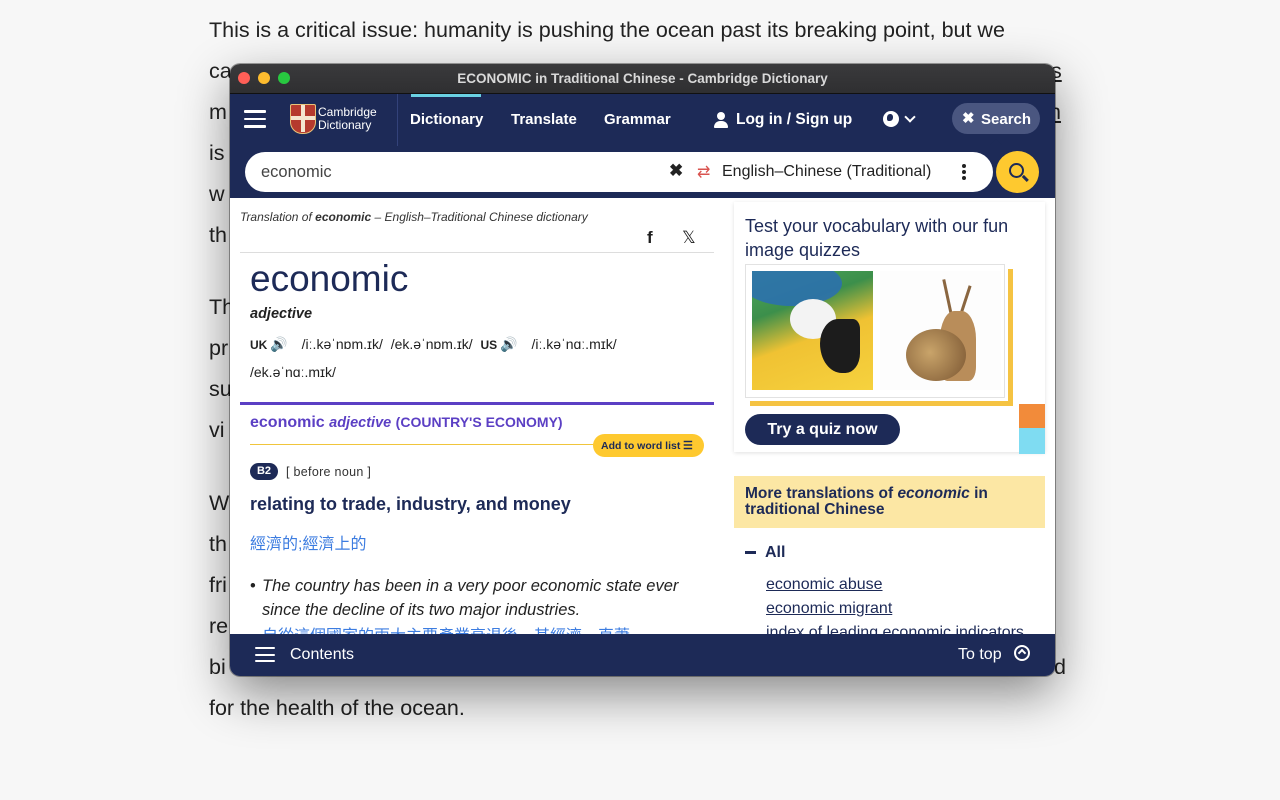 This screenshot has height=800, width=1280. What do you see at coordinates (337, 708) in the screenshot?
I see `article-line: for the health of the ocean.` at bounding box center [337, 708].